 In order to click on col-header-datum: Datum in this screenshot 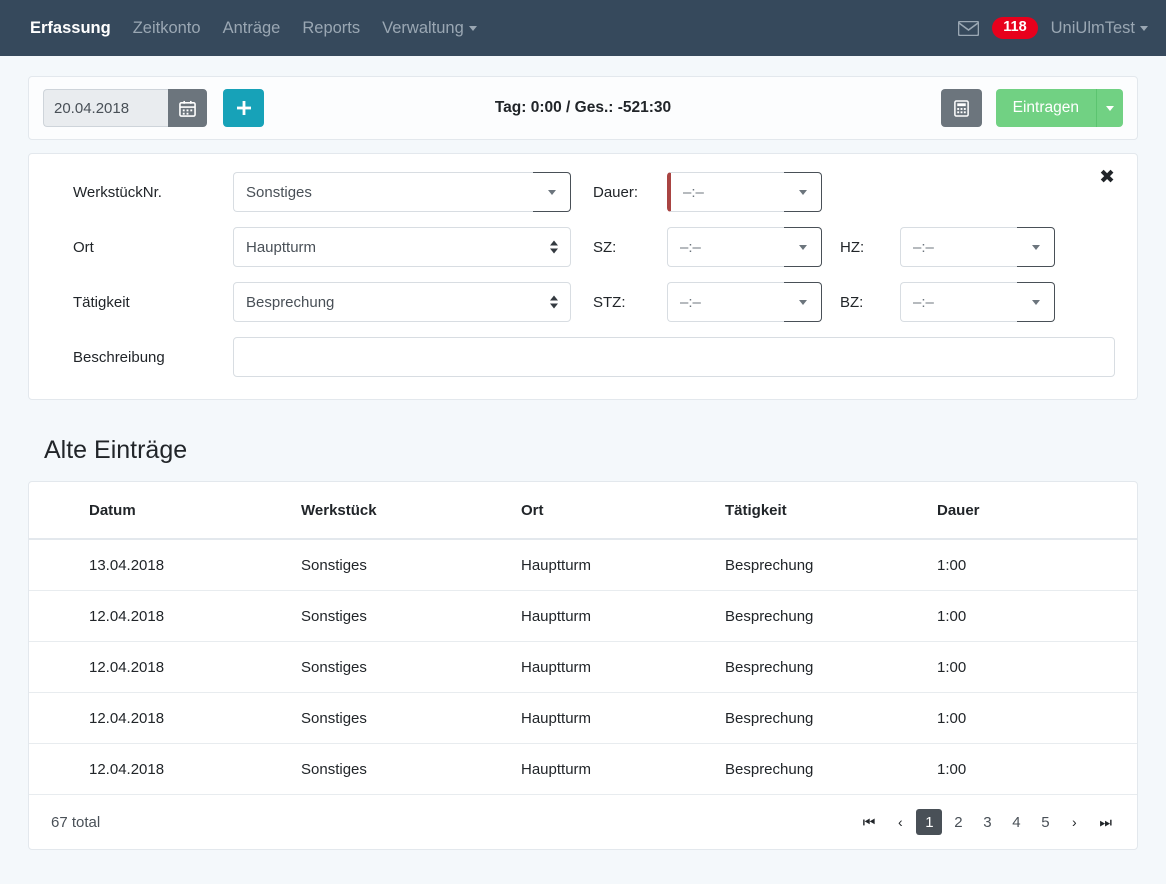, I will do `click(165, 511)`.